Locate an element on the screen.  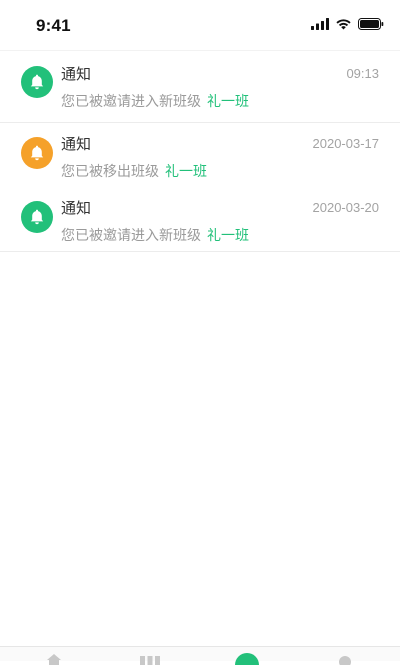
tab-grid is located at coordinates (150, 657).